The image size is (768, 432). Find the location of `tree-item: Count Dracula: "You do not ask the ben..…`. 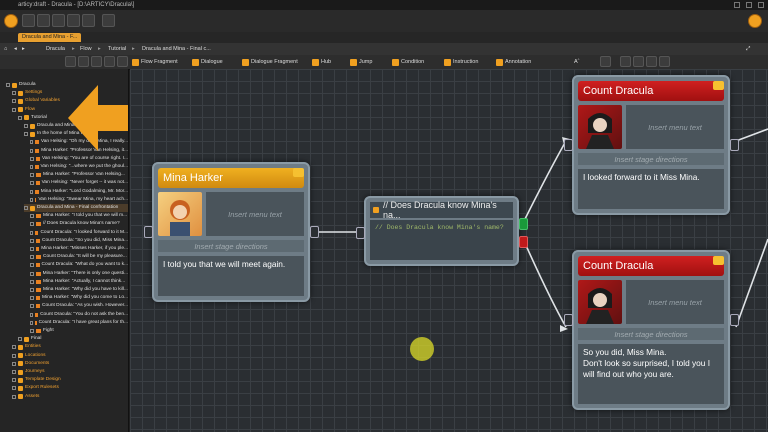

tree-item: Count Dracula: "You do not ask the ben..… is located at coordinates (79, 315).